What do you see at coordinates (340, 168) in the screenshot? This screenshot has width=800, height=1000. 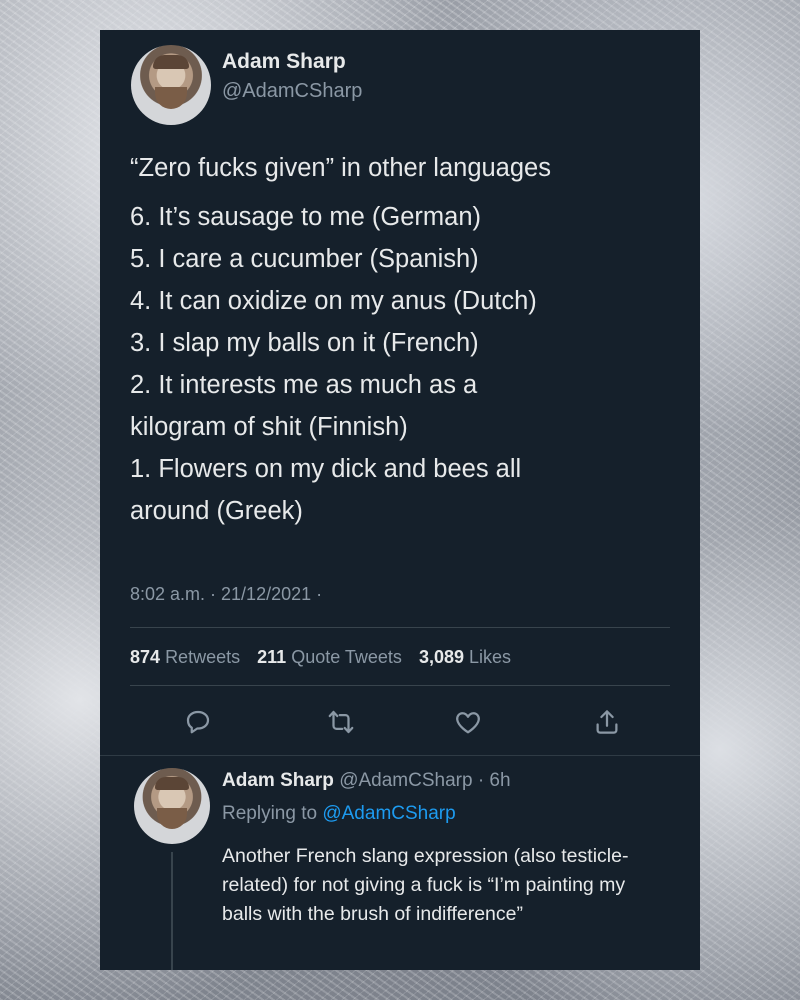 I see `tweet-heading: “Zero fucks given” in other languages` at bounding box center [340, 168].